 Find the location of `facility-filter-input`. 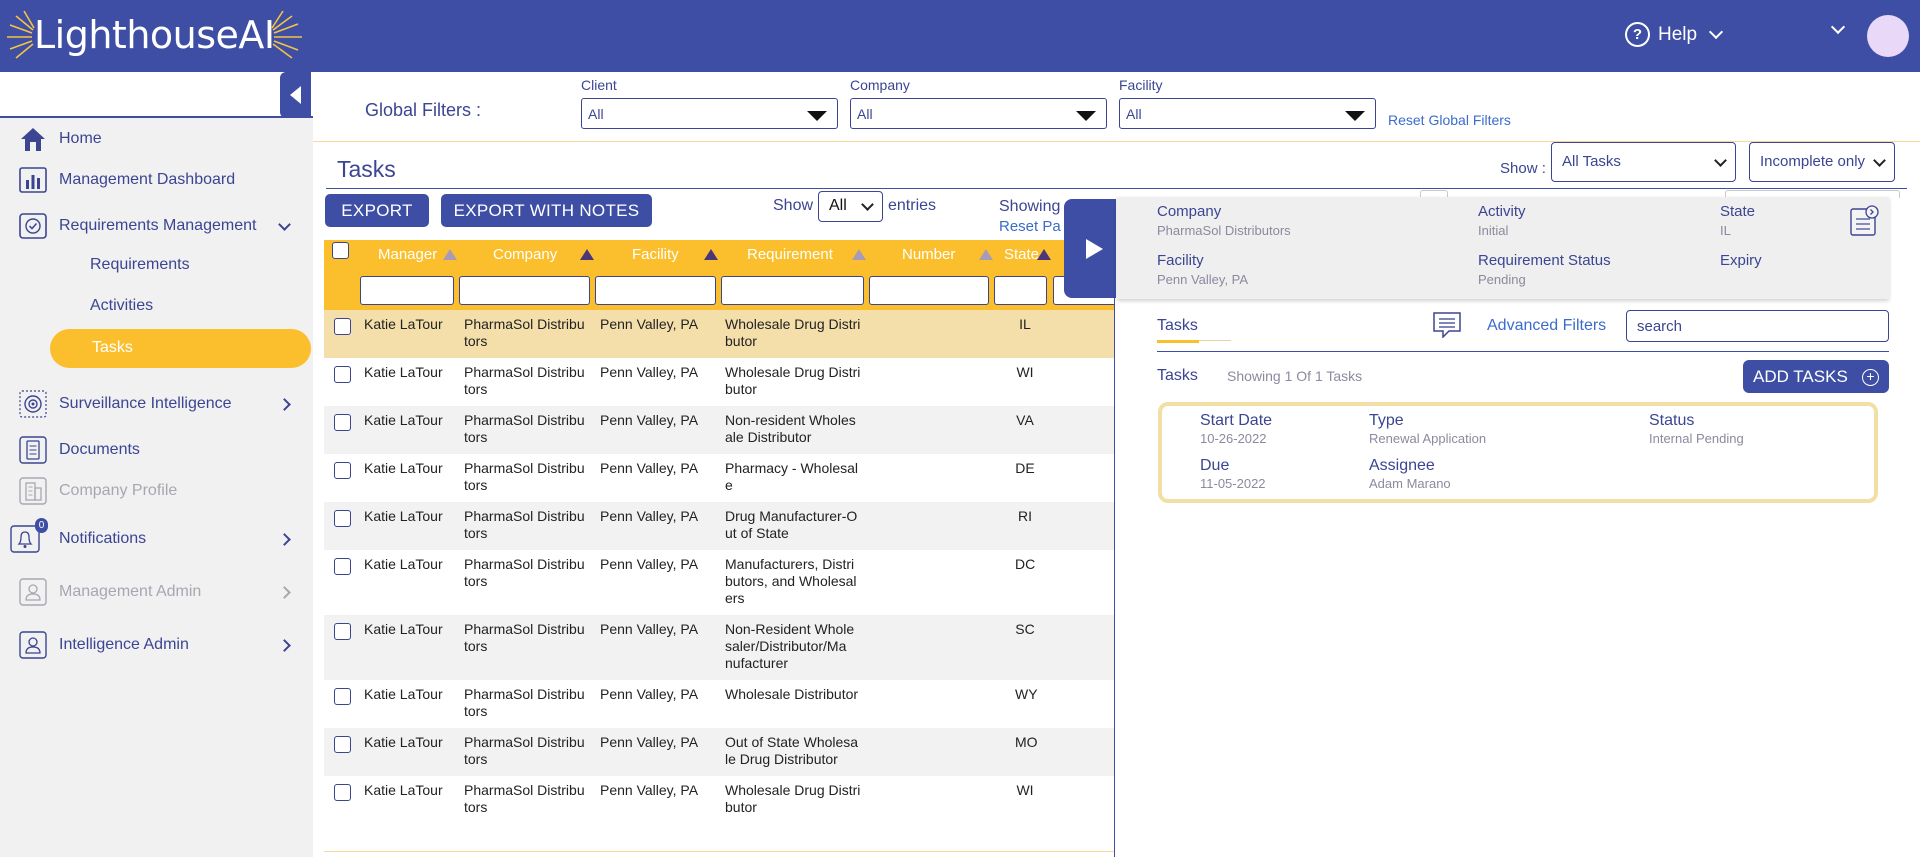

facility-filter-input is located at coordinates (655, 290).